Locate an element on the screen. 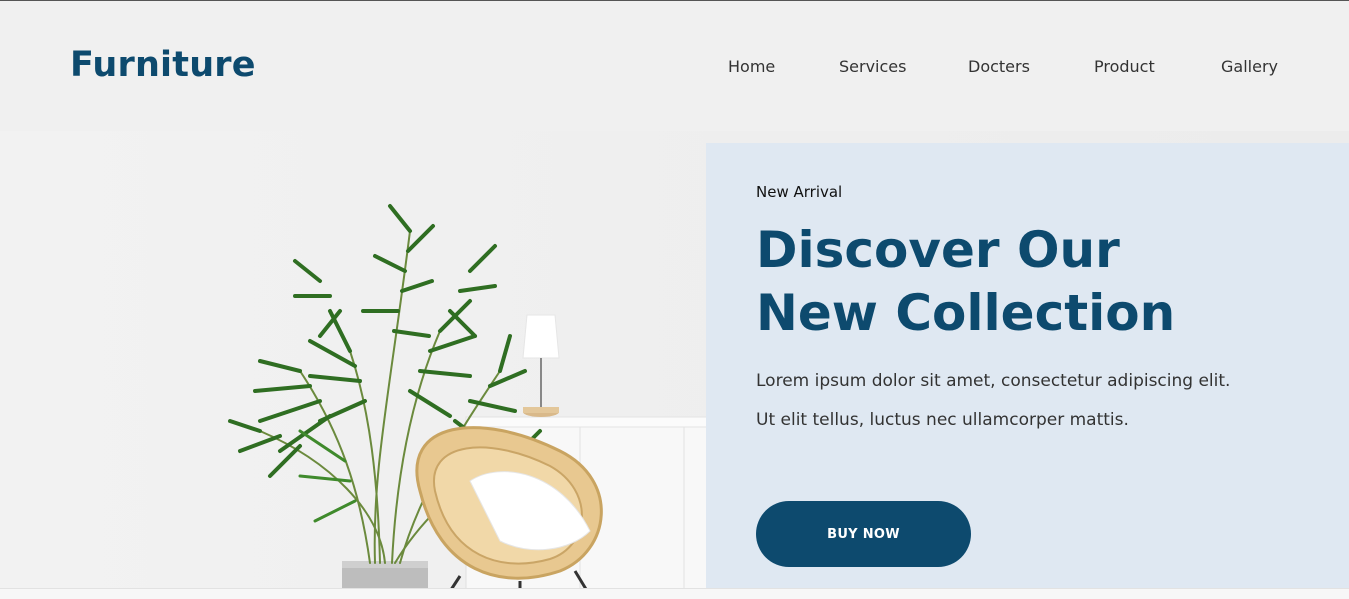 This screenshot has height=599, width=1349. headline-line-2: New Collection is located at coordinates (966, 313).